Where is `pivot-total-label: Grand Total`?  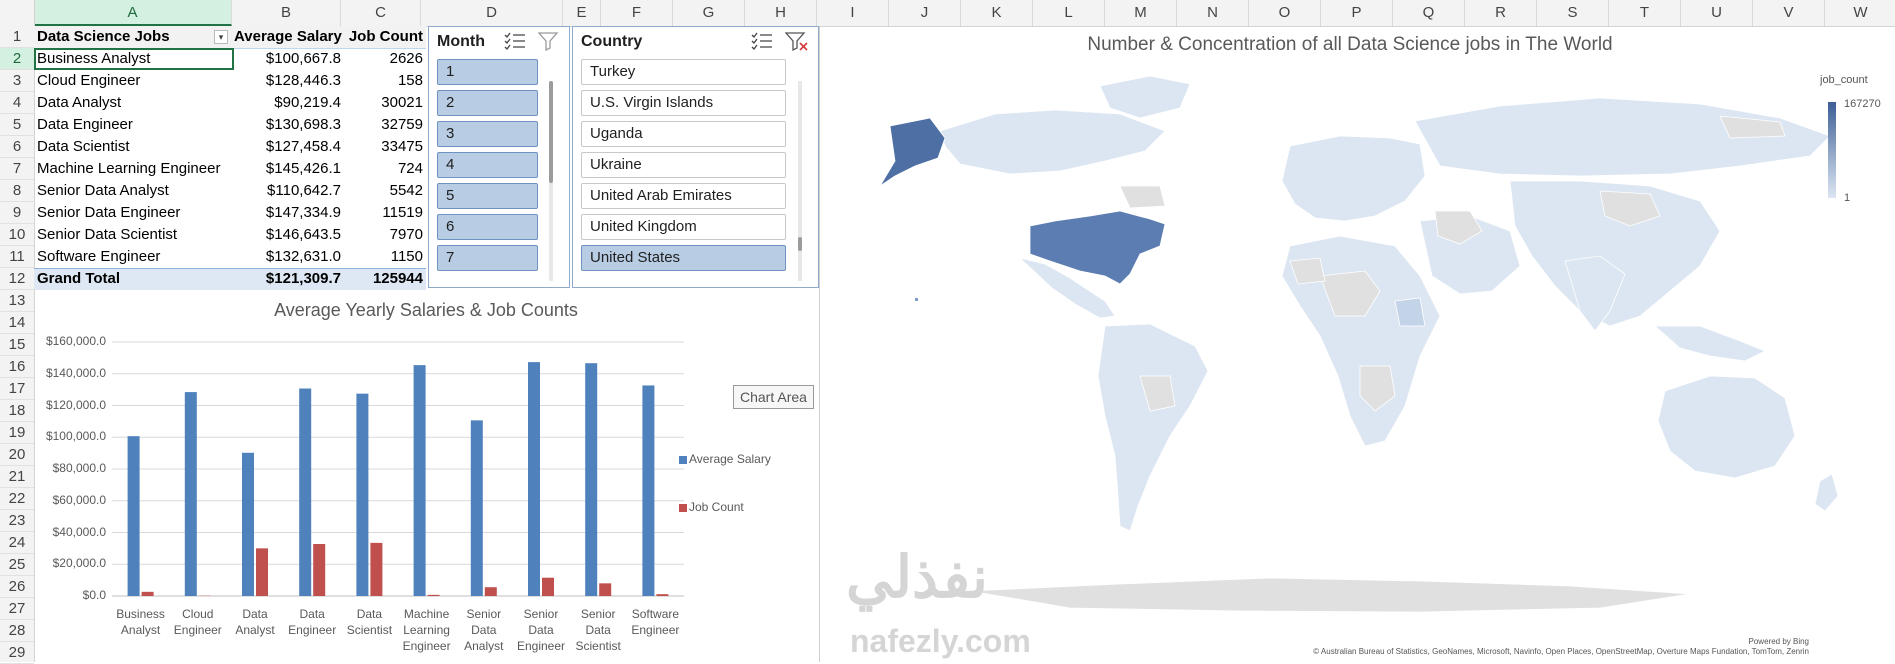
pivot-total-label: Grand Total is located at coordinates (122, 279).